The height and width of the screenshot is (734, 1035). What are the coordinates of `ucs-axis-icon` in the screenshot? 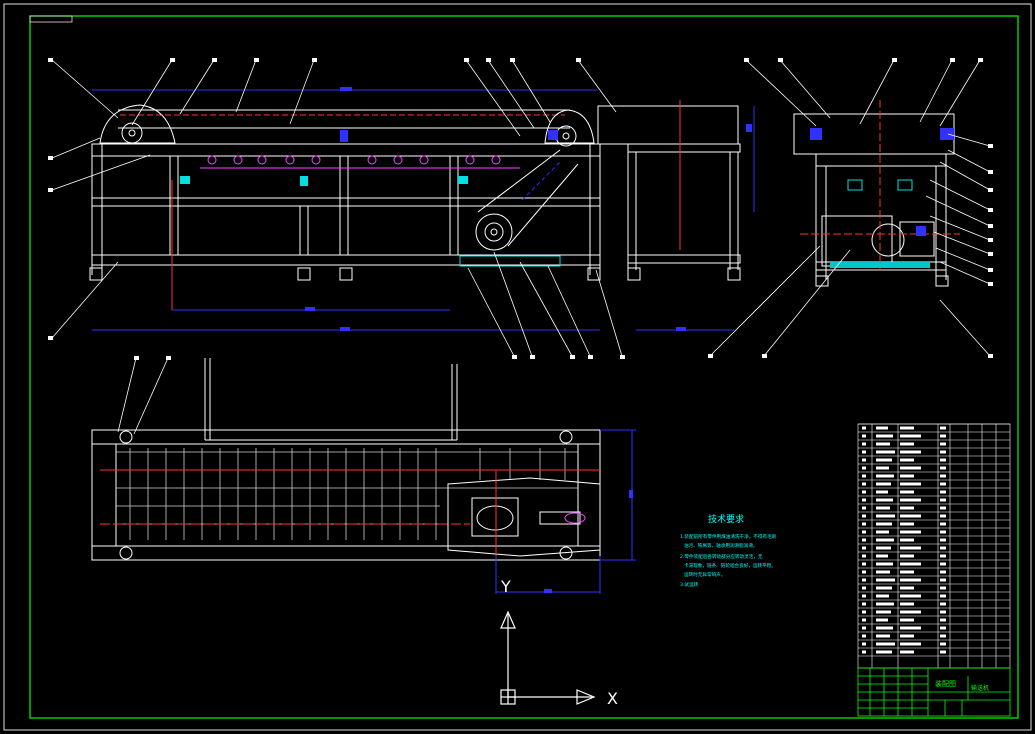 It's located at (548, 657).